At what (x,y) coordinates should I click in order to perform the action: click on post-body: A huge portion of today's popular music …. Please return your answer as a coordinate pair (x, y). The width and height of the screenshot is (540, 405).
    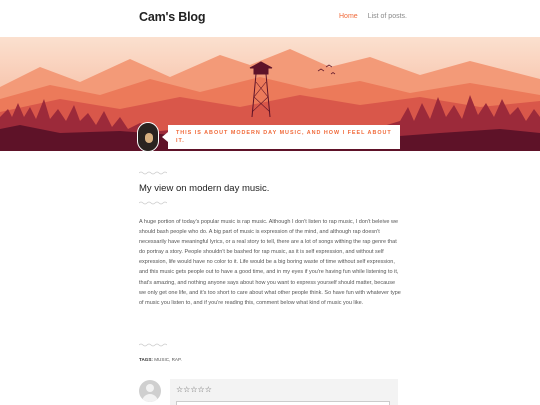
    Looking at the image, I should click on (270, 262).